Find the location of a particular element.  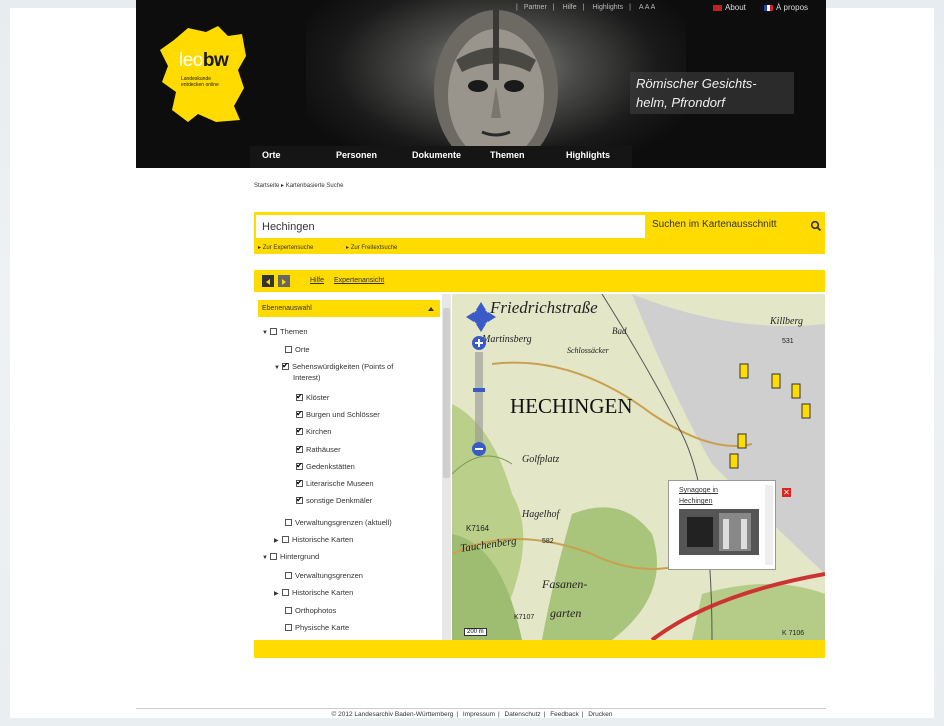

layer-physische-karte: Physische Karte is located at coordinates (317, 628).